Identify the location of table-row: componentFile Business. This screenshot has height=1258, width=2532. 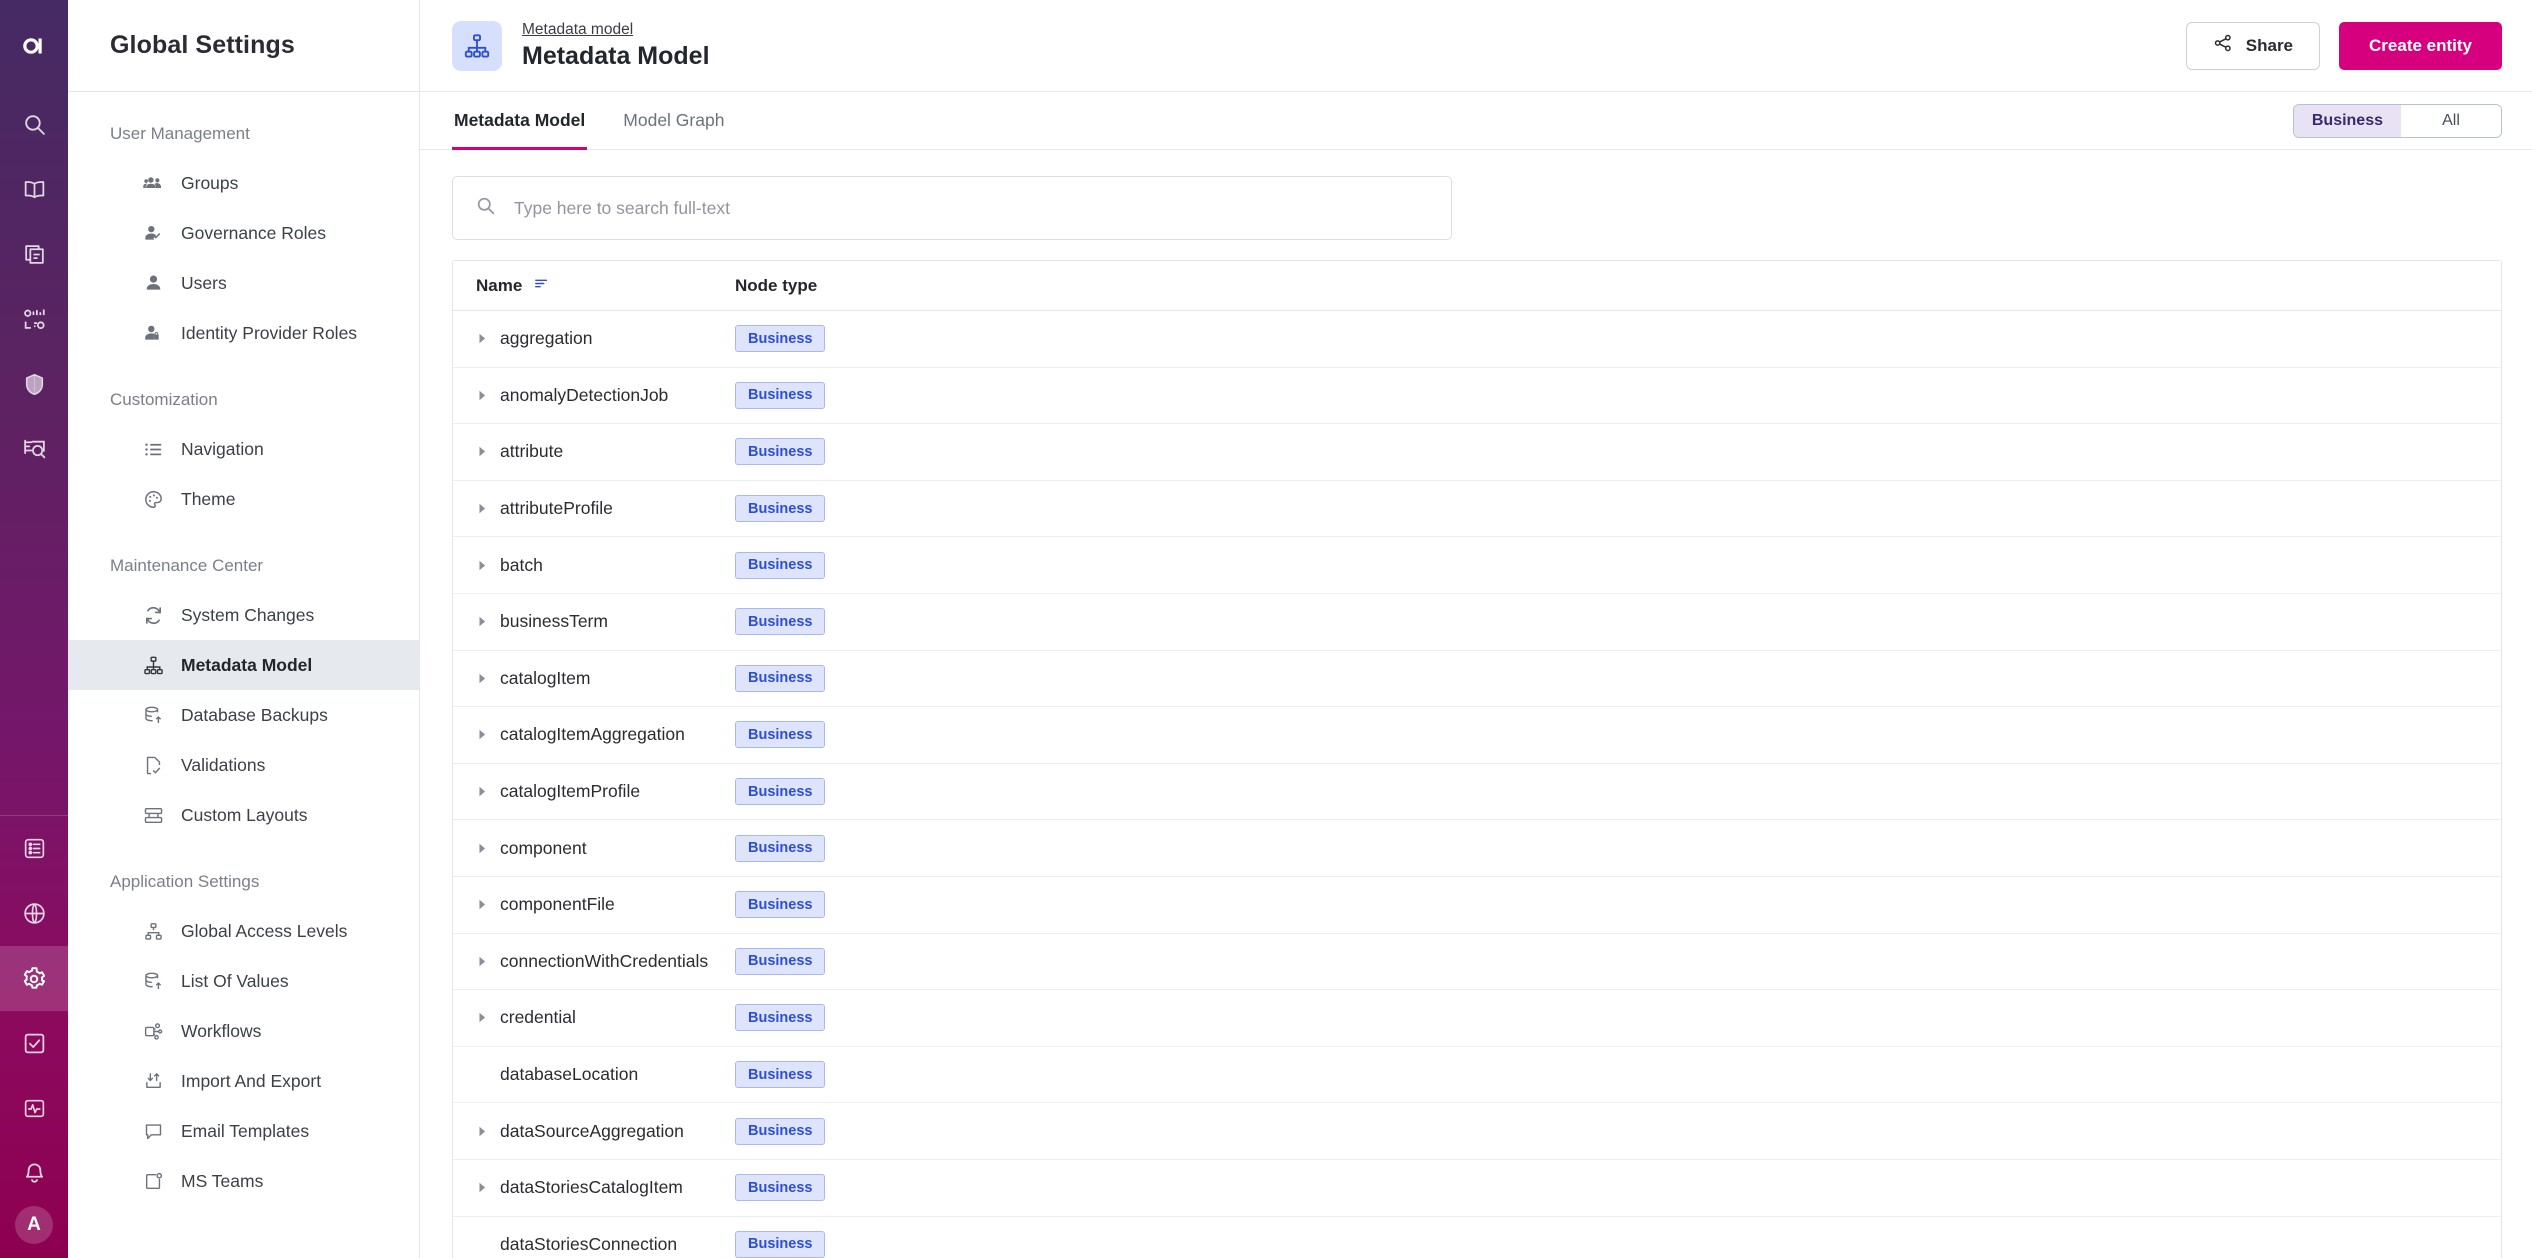
(1477, 905).